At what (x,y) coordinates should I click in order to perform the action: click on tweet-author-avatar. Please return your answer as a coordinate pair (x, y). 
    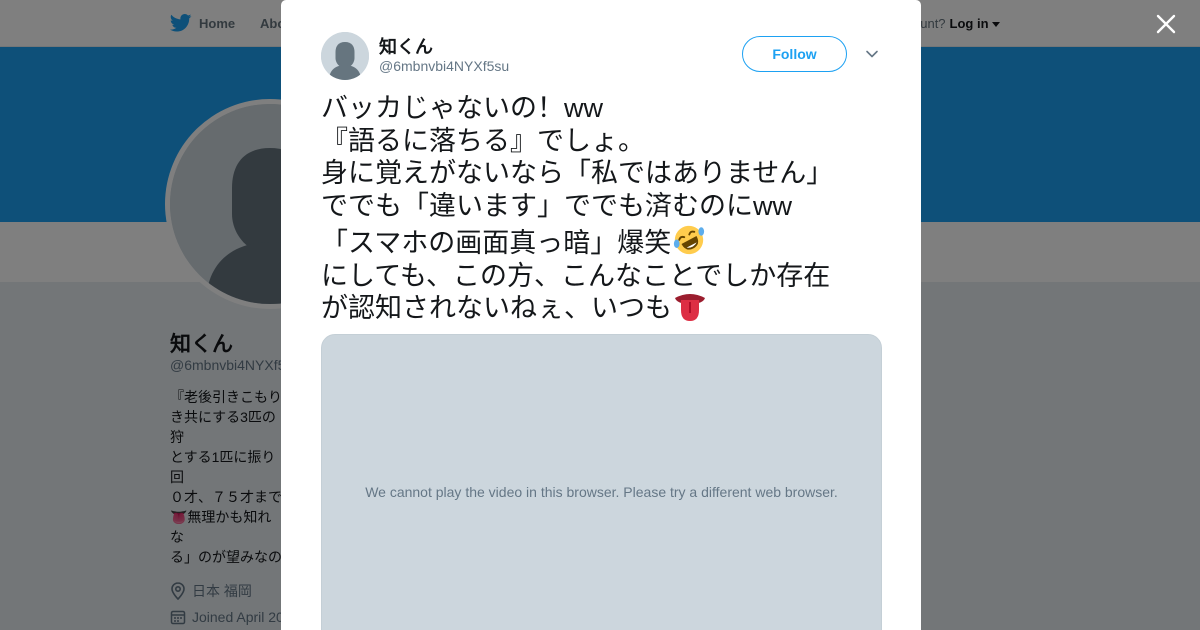
    Looking at the image, I should click on (345, 56).